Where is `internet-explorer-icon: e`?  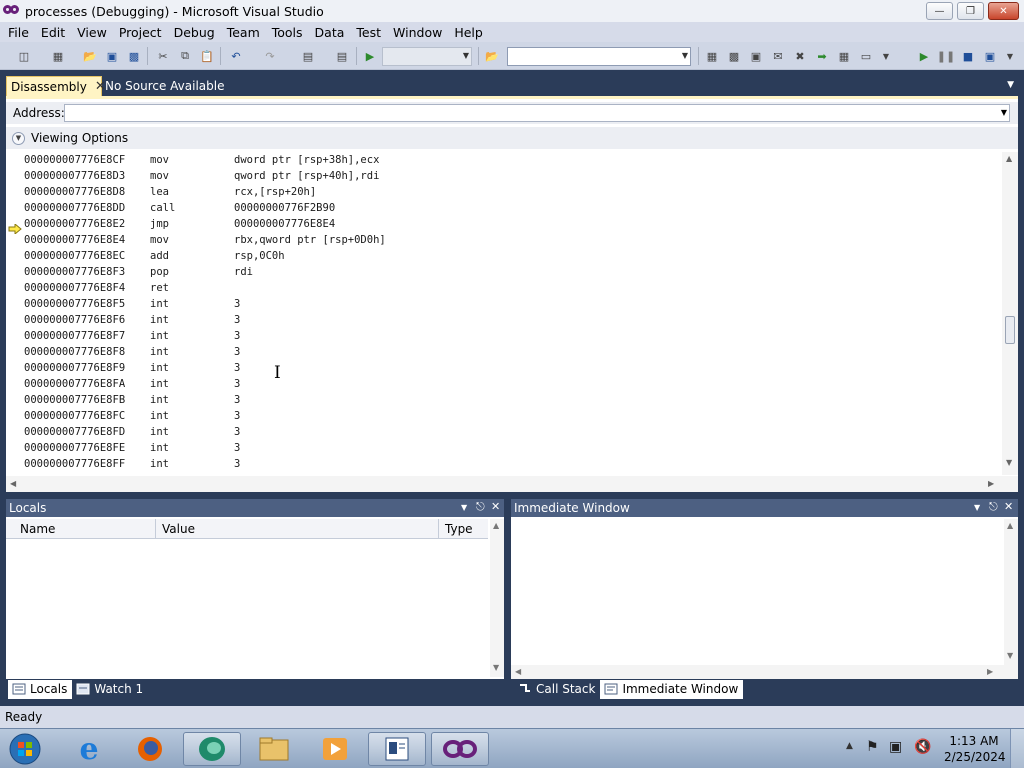
internet-explorer-icon: e is located at coordinates (89, 749).